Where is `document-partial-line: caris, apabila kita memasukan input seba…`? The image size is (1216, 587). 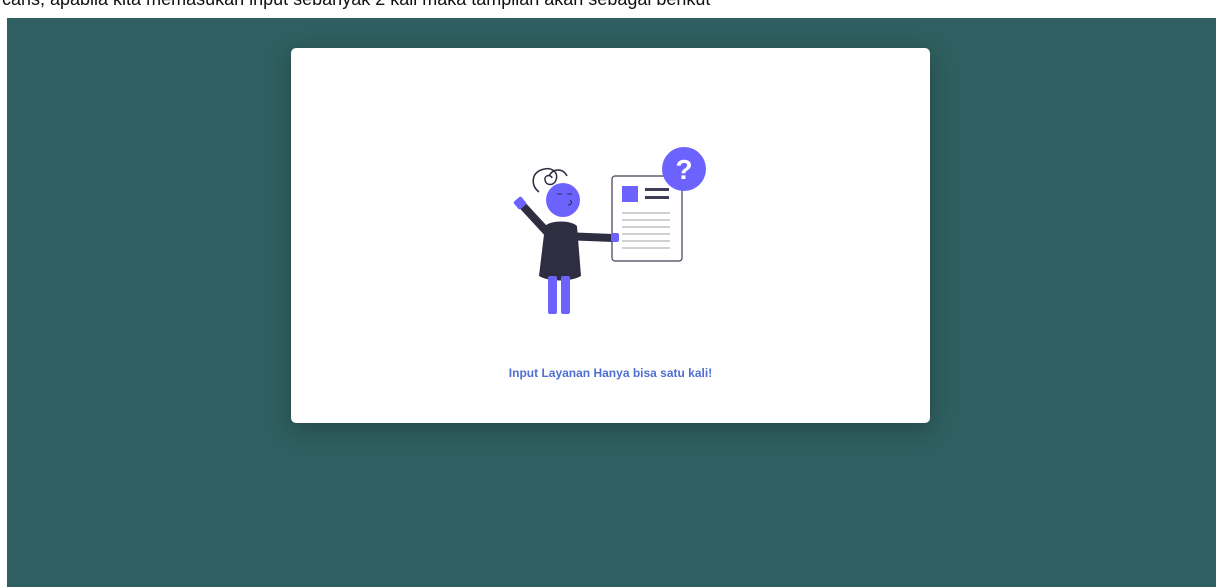 document-partial-line: caris, apabila kita memasukan input seba… is located at coordinates (356, 5).